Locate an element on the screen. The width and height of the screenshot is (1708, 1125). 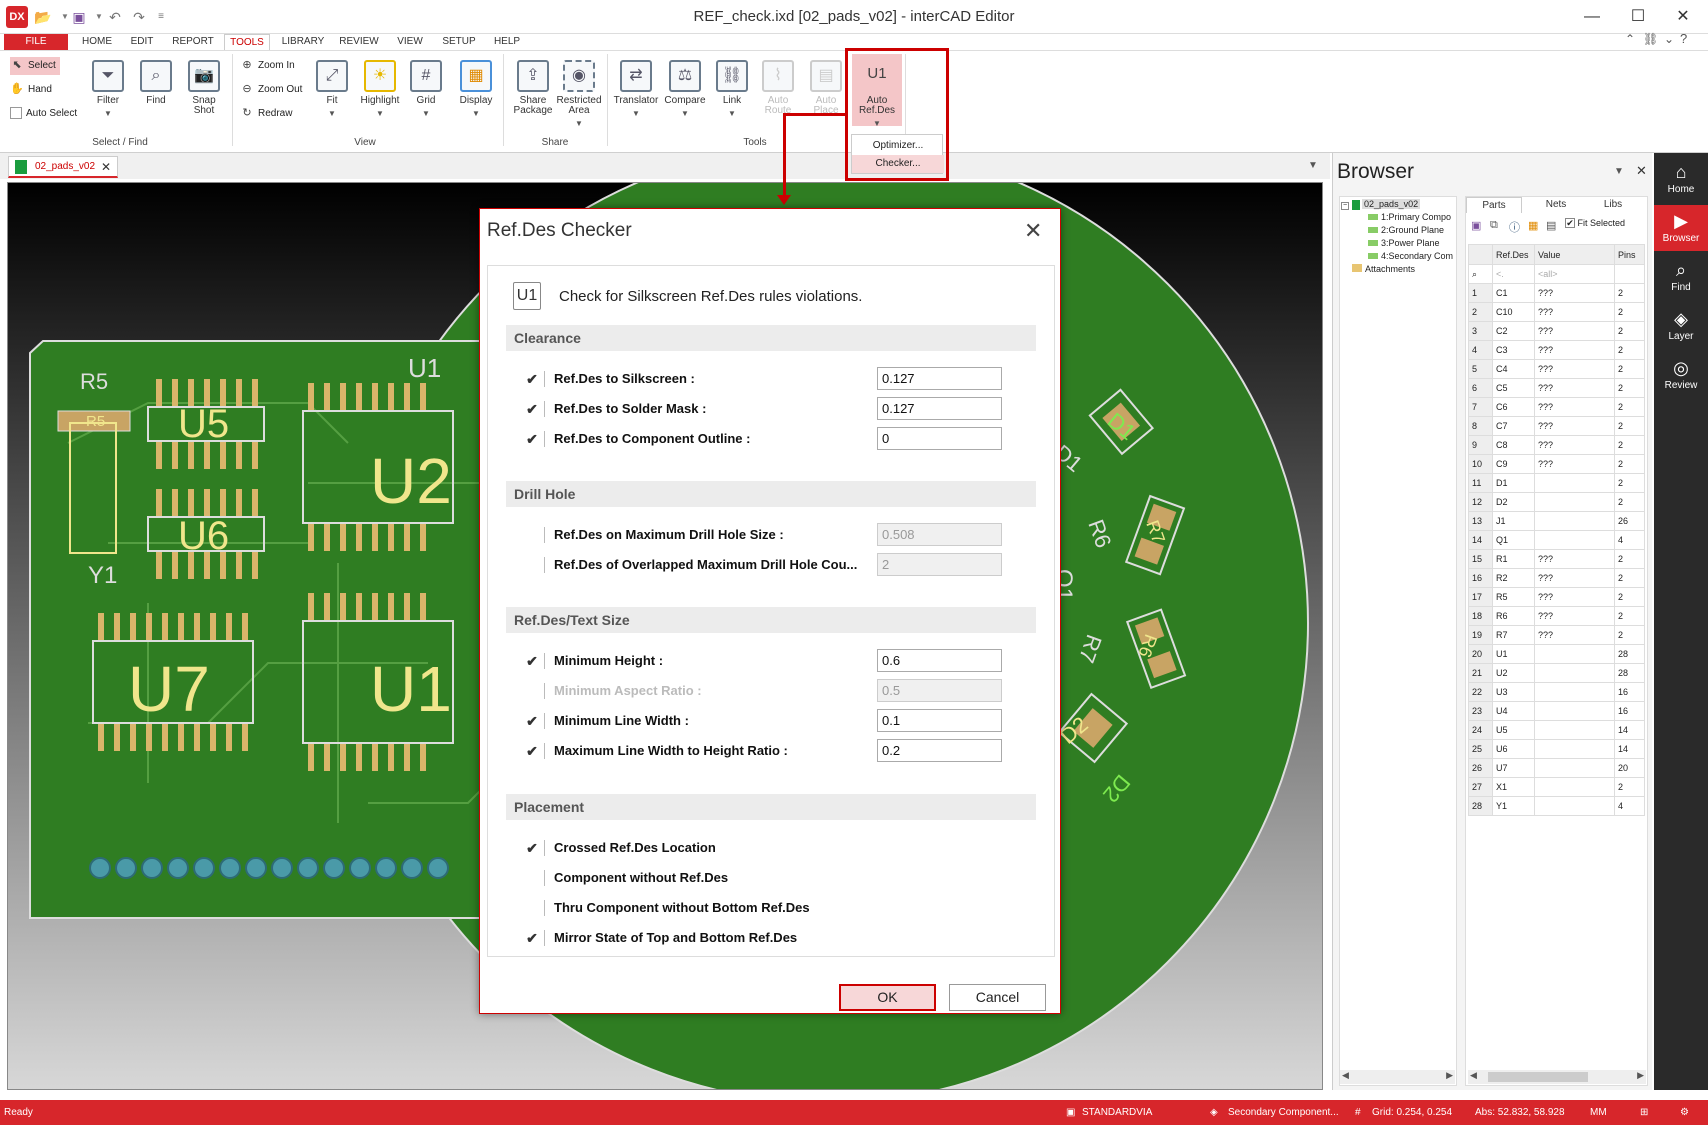
filter-button: ⏷ Filter ▼ is located at coordinates (108, 89).